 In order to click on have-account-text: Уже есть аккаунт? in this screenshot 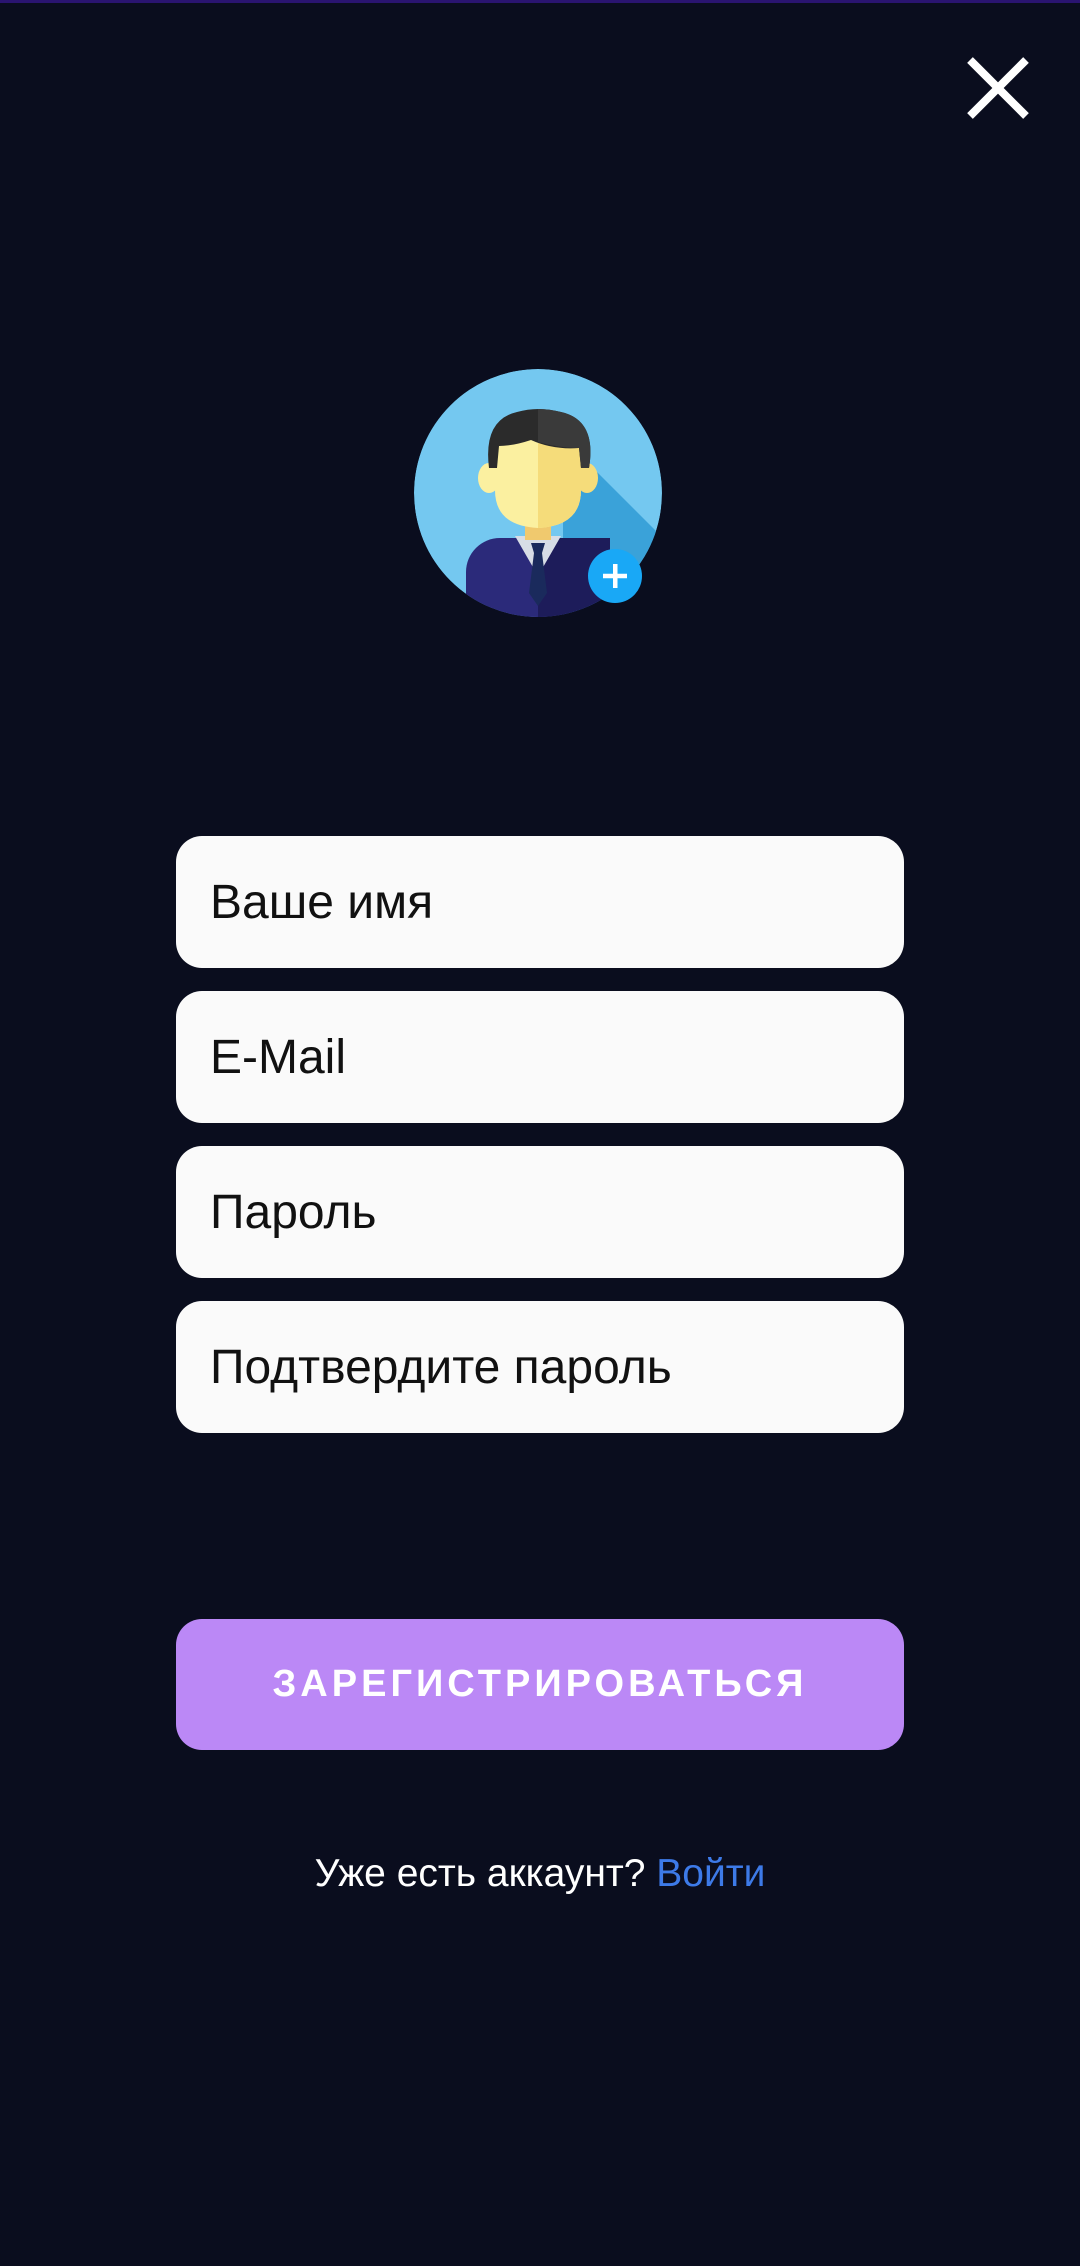, I will do `click(480, 1873)`.